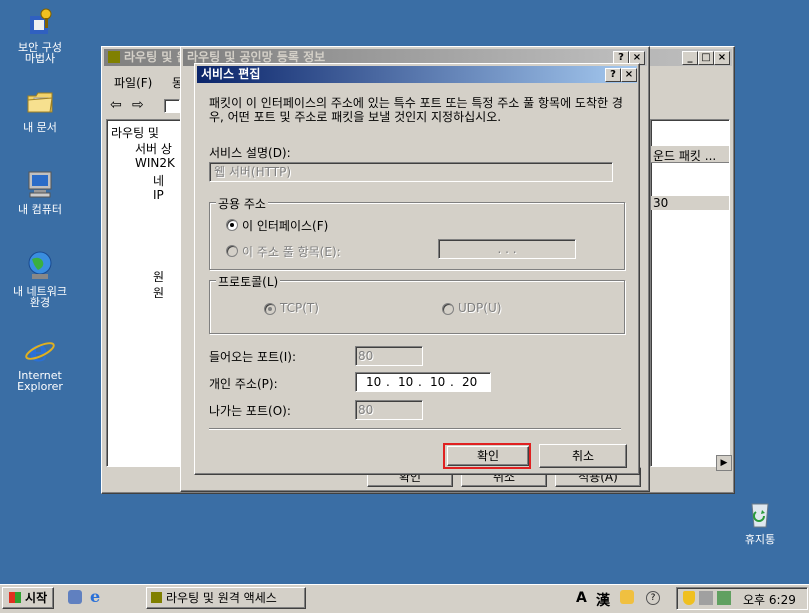 The height and width of the screenshot is (613, 809). What do you see at coordinates (158, 180) in the screenshot?
I see `tree-item: 네` at bounding box center [158, 180].